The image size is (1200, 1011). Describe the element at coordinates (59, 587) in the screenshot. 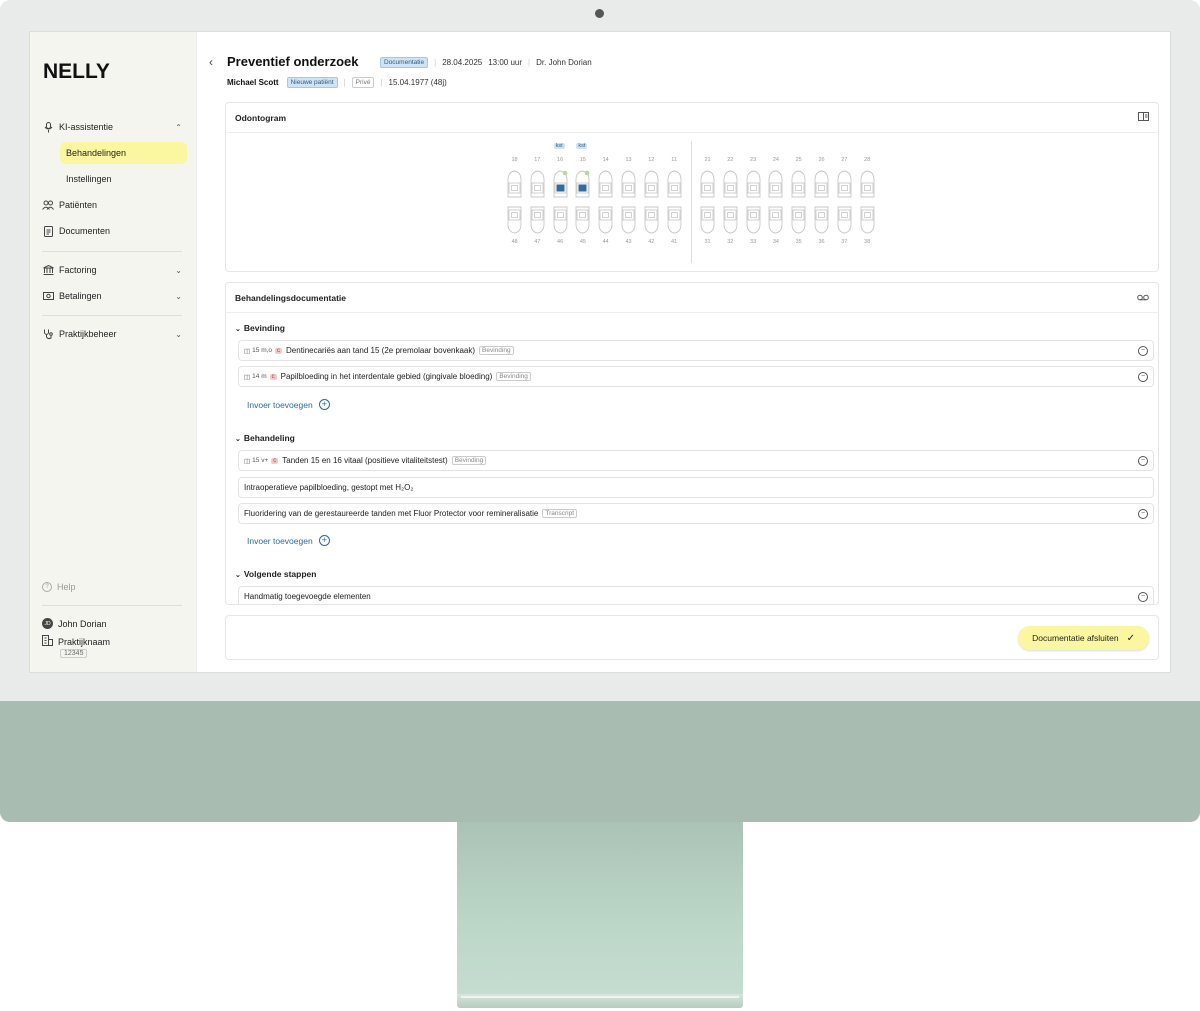

I see `help-link: ? Help` at that location.